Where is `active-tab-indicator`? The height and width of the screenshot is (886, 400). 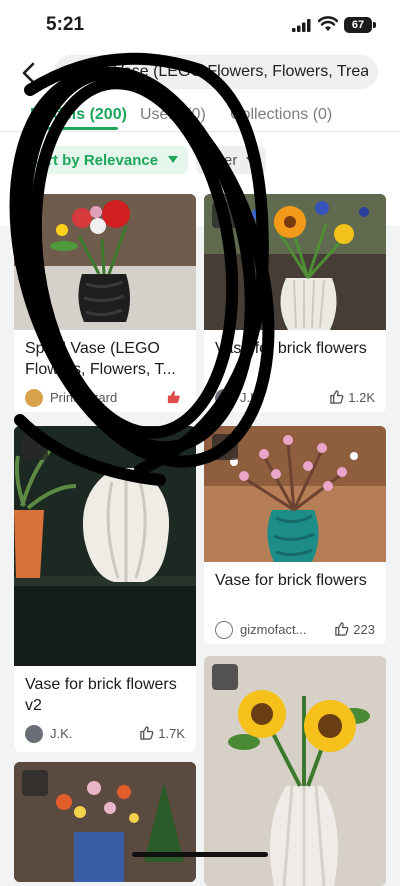
active-tab-indicator is located at coordinates (74, 128).